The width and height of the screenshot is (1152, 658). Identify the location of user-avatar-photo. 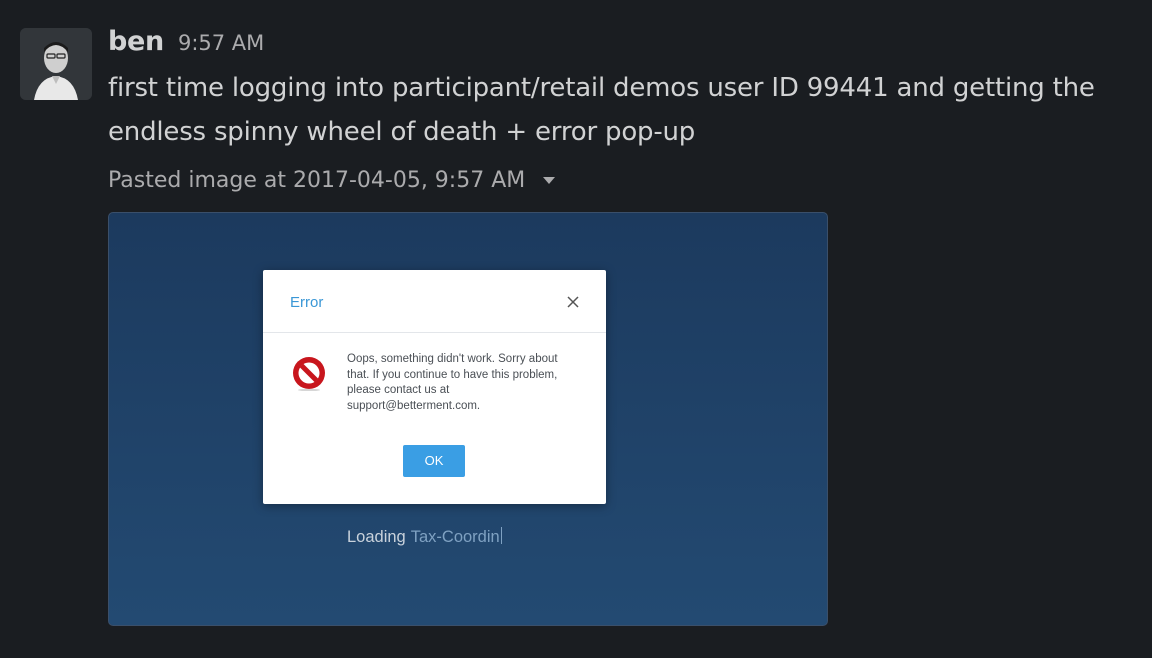
(56, 64).